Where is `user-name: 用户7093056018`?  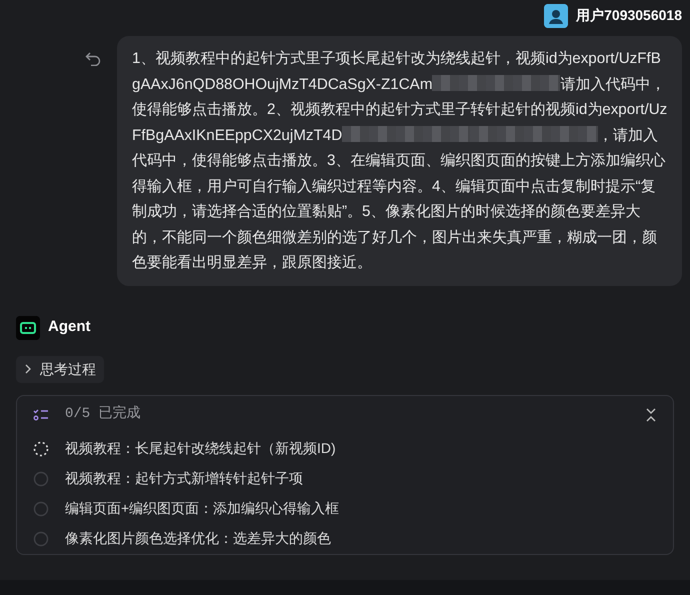 user-name: 用户7093056018 is located at coordinates (629, 15).